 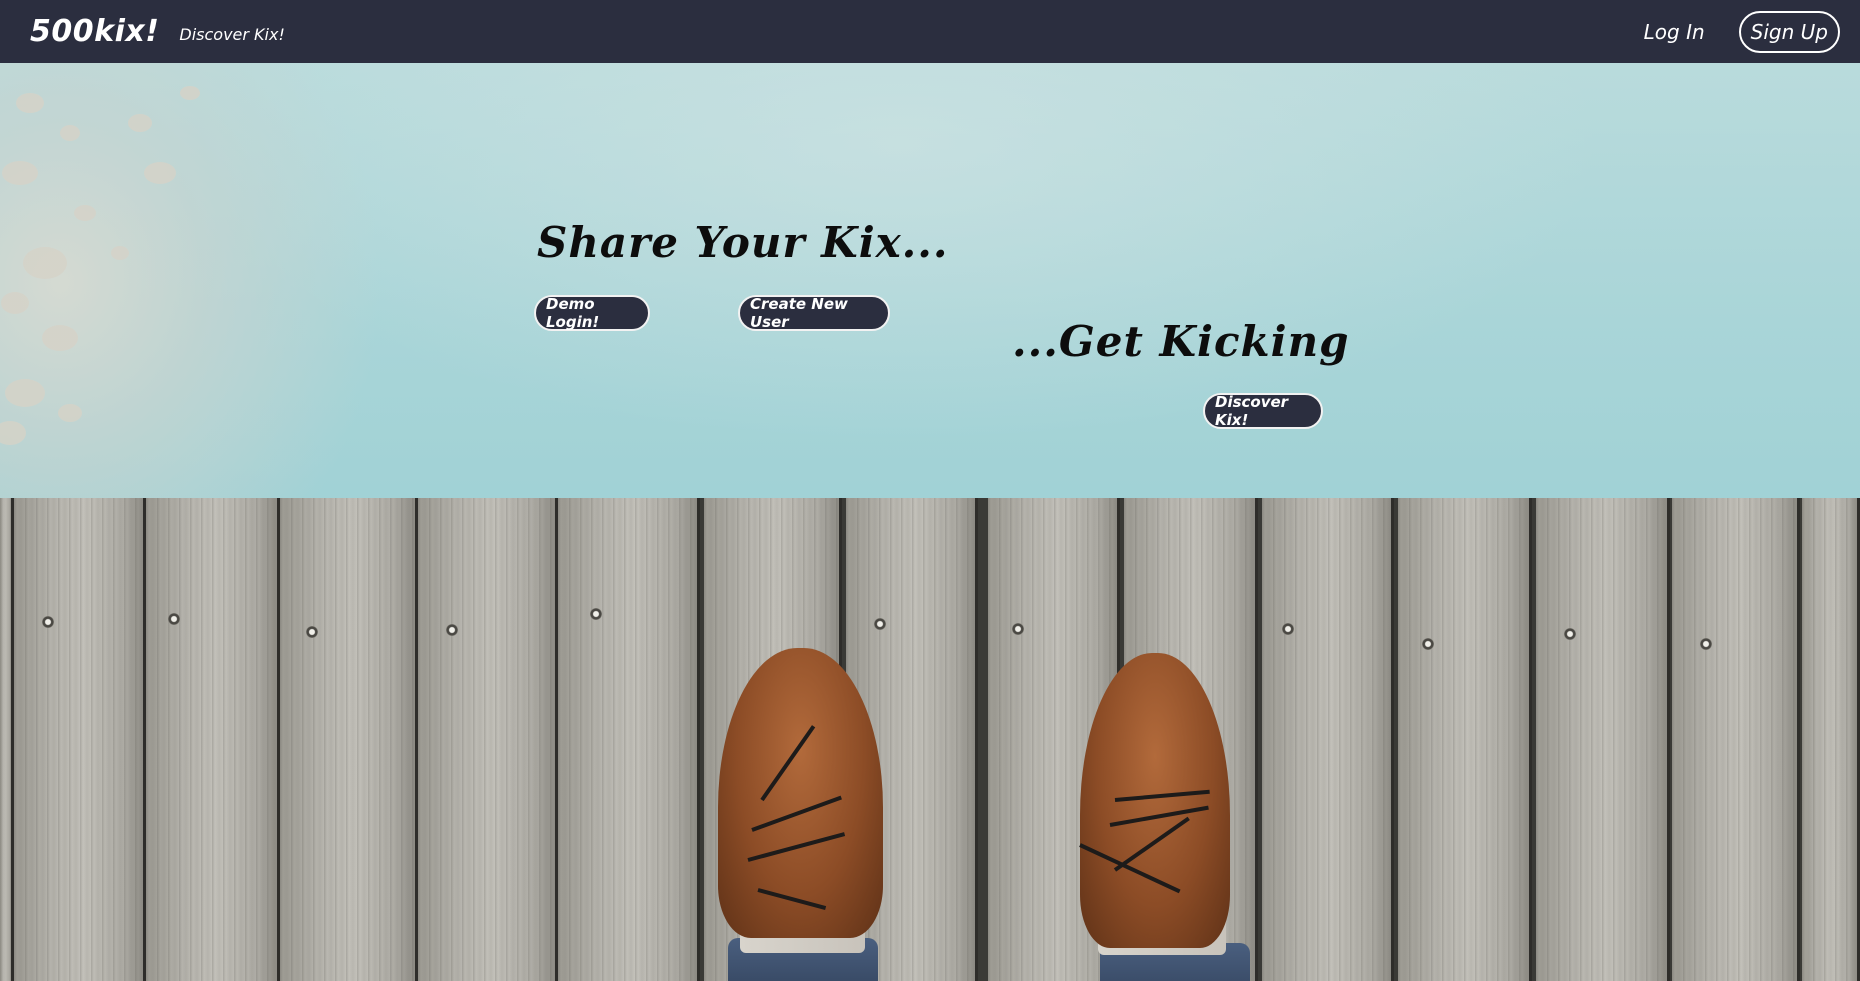 I want to click on nav-discover-link: Discover Kix!, so click(x=231, y=34).